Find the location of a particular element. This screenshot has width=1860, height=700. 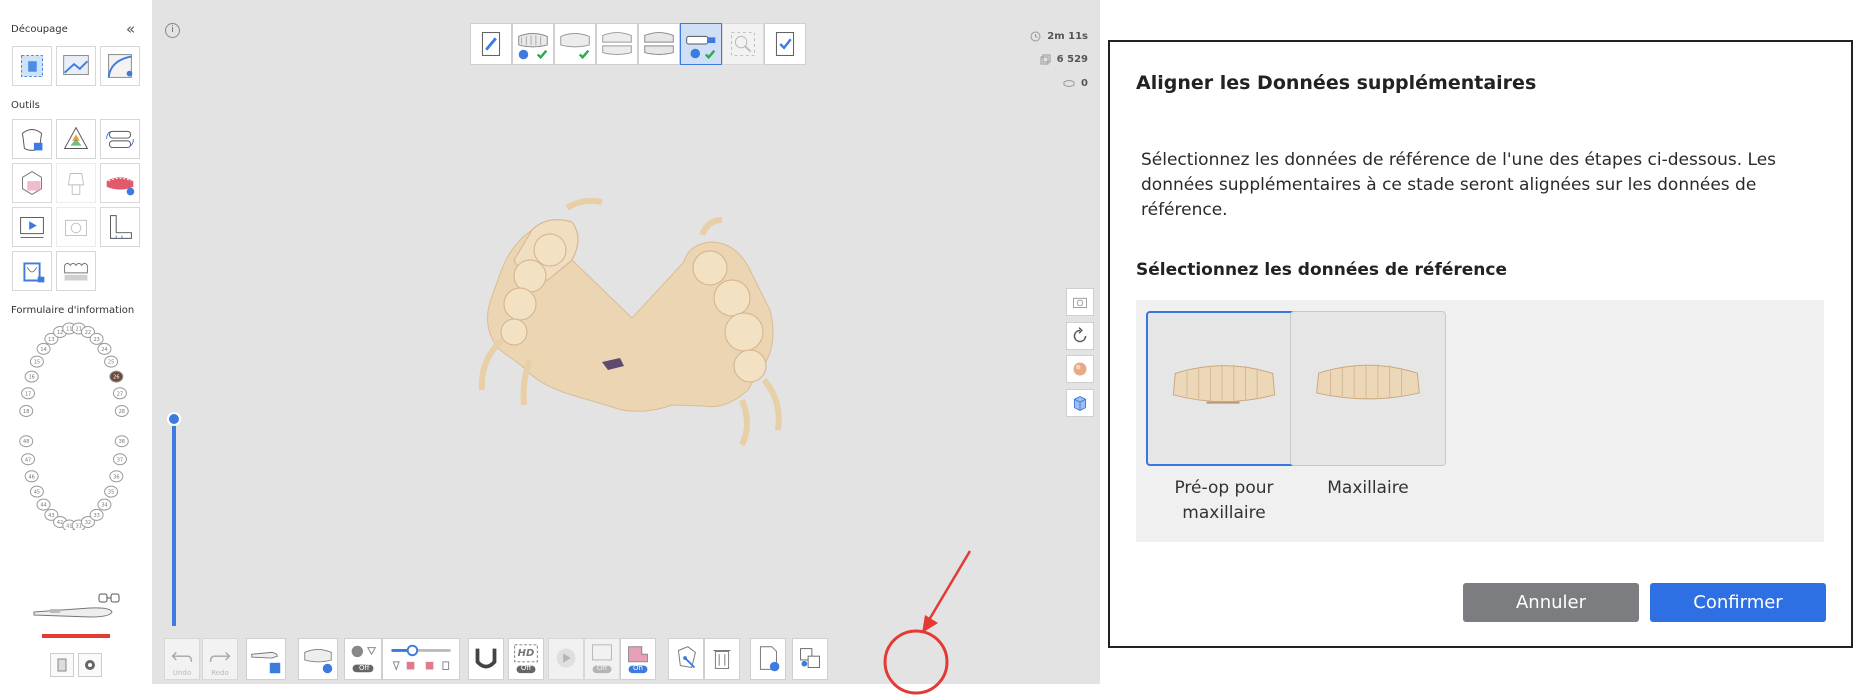

section-title-formulaire: Formulaire d'information is located at coordinates (73, 310).